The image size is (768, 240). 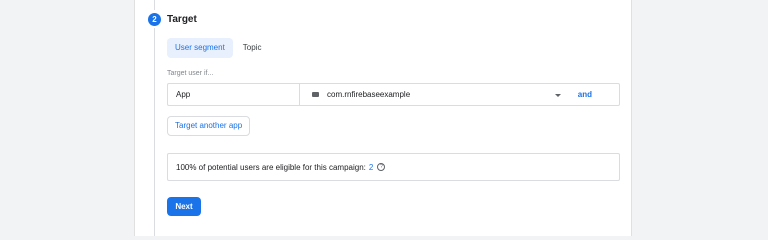 What do you see at coordinates (234, 94) in the screenshot?
I see `condition-field-select: App` at bounding box center [234, 94].